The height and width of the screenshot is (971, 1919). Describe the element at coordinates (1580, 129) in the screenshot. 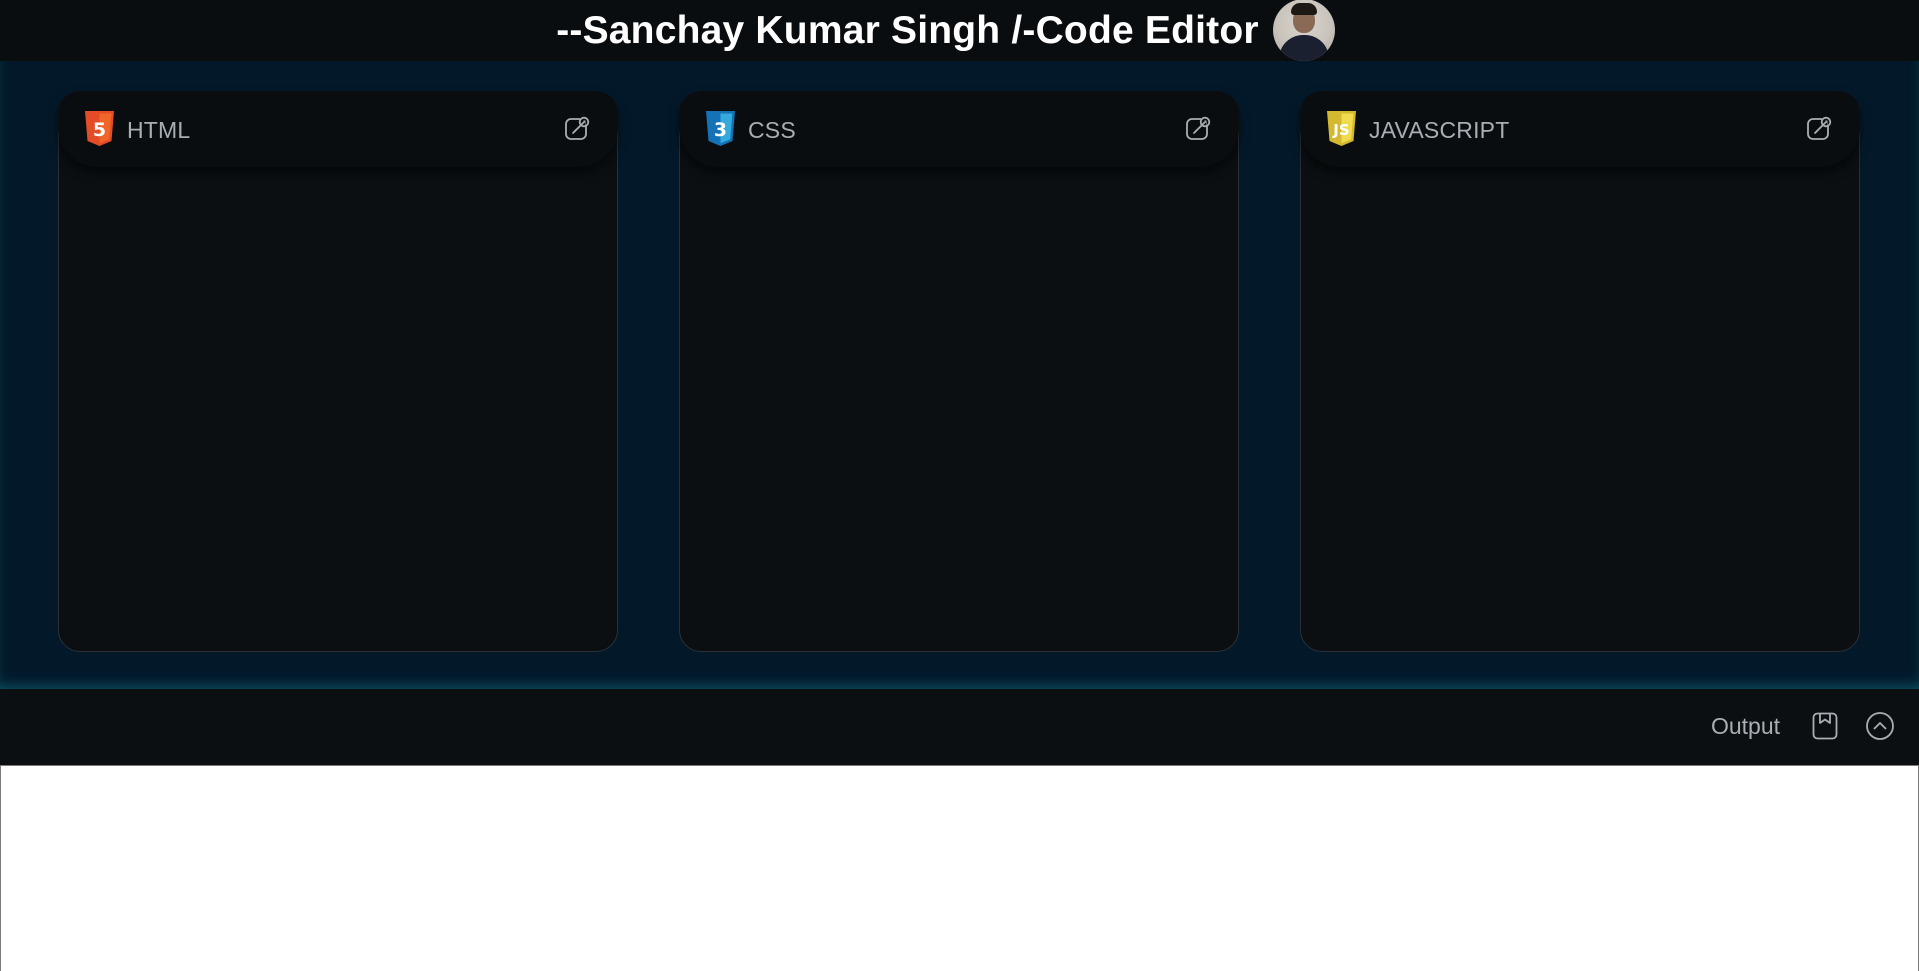

I see `js-panel-header: JS JAVASCRIPT` at that location.